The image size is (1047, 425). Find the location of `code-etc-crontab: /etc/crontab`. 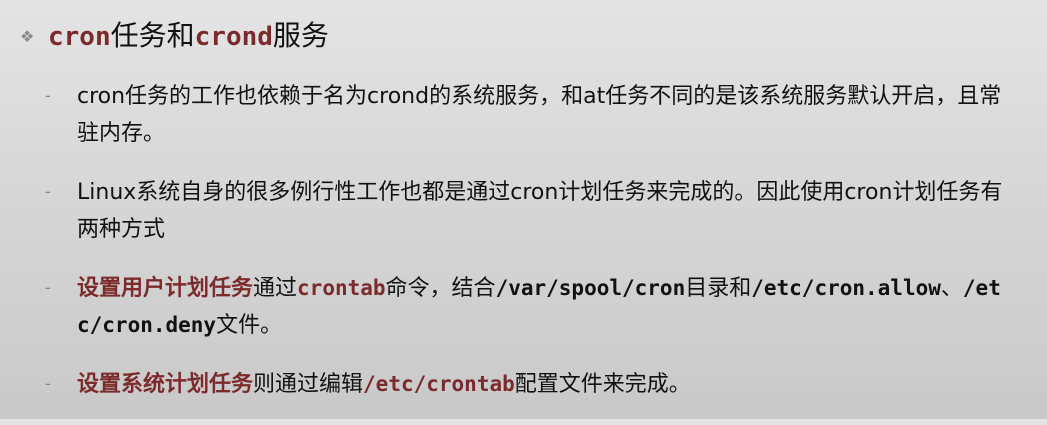

code-etc-crontab: /etc/crontab is located at coordinates (439, 384).